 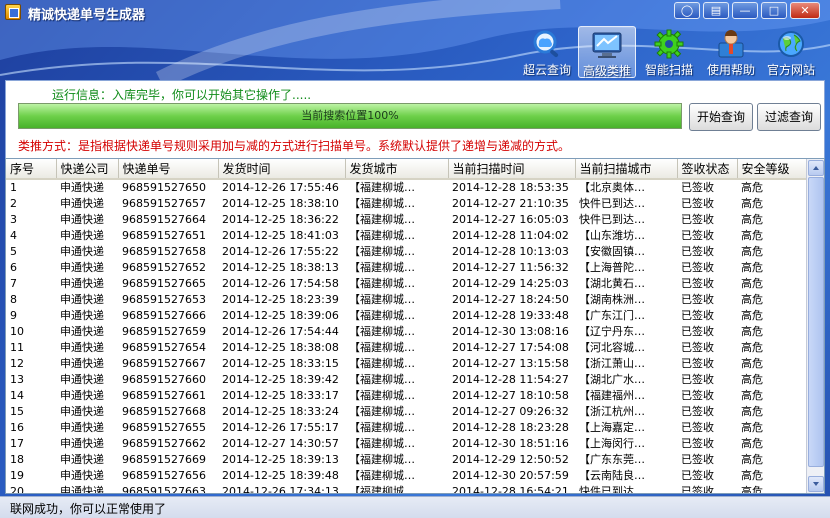 What do you see at coordinates (397, 169) in the screenshot?
I see `column-header: 发货城市` at bounding box center [397, 169].